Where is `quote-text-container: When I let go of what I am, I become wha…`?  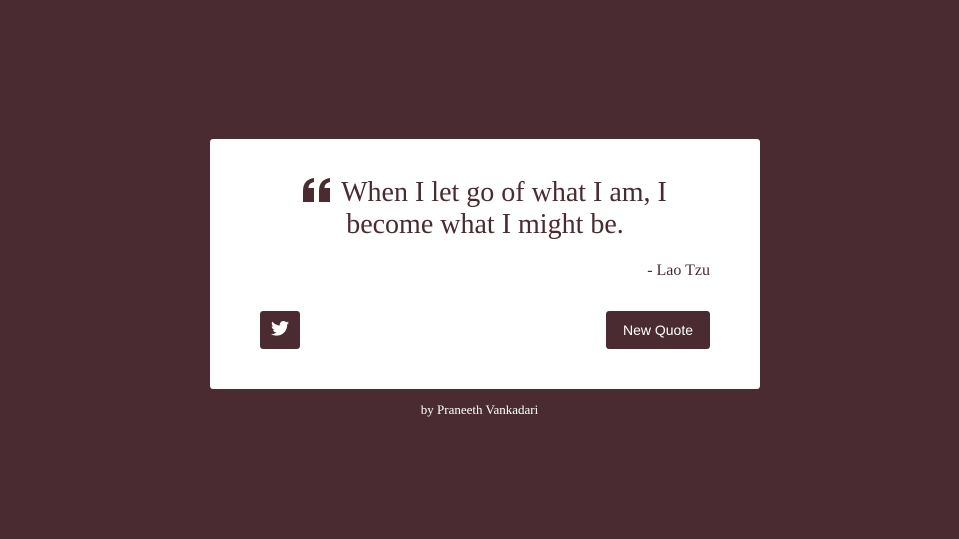
quote-text-container: When I let go of what I am, I become wha… is located at coordinates (485, 209).